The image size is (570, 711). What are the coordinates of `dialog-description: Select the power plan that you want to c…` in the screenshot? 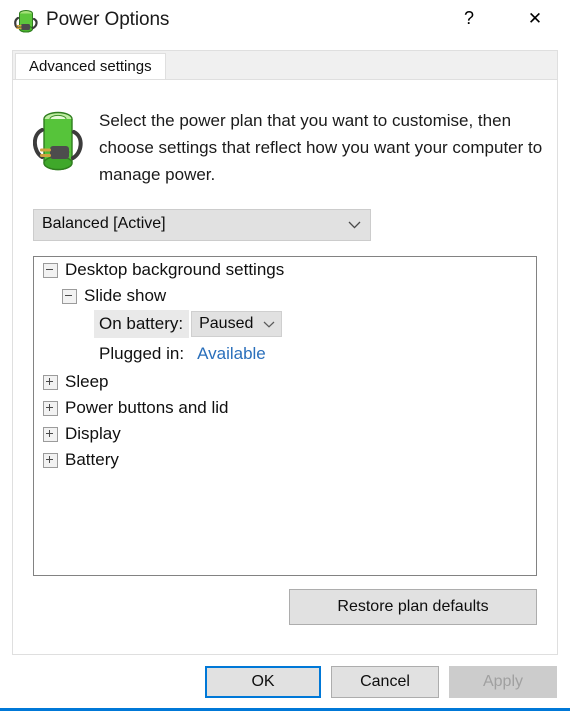 It's located at (321, 147).